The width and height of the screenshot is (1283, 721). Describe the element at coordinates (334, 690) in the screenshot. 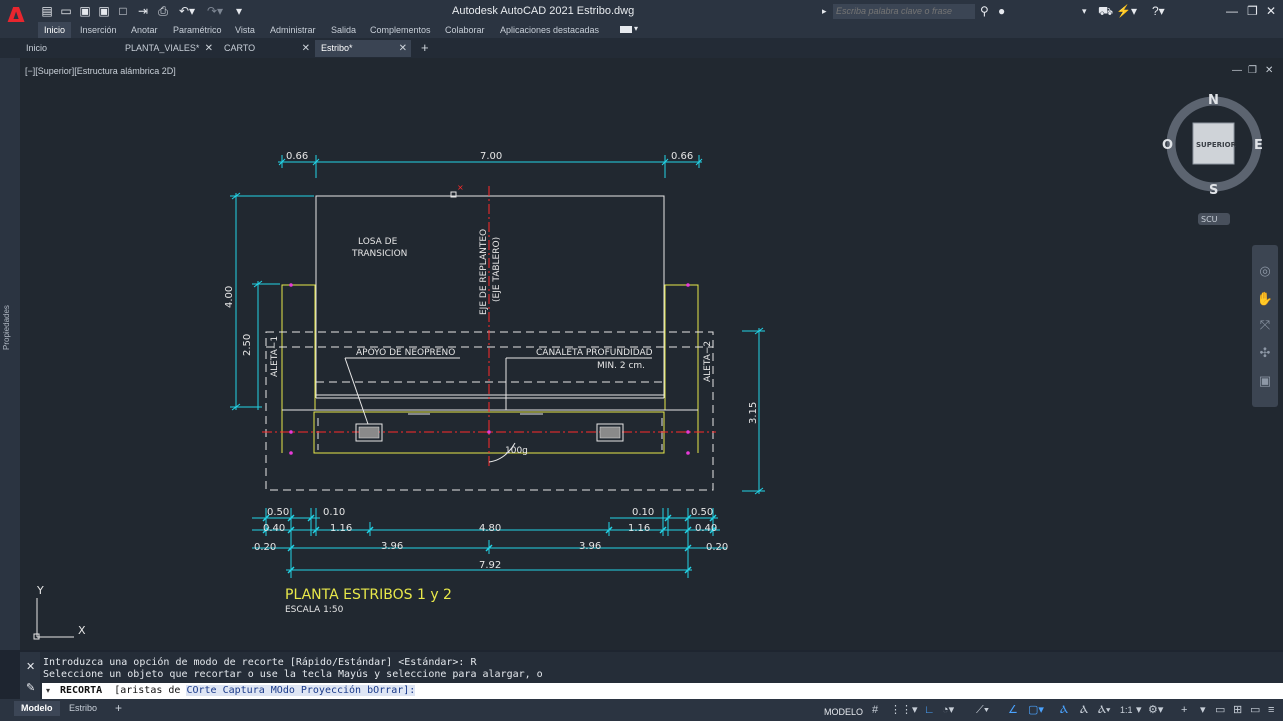

I see `command-option-proyeccion: Proyección` at that location.